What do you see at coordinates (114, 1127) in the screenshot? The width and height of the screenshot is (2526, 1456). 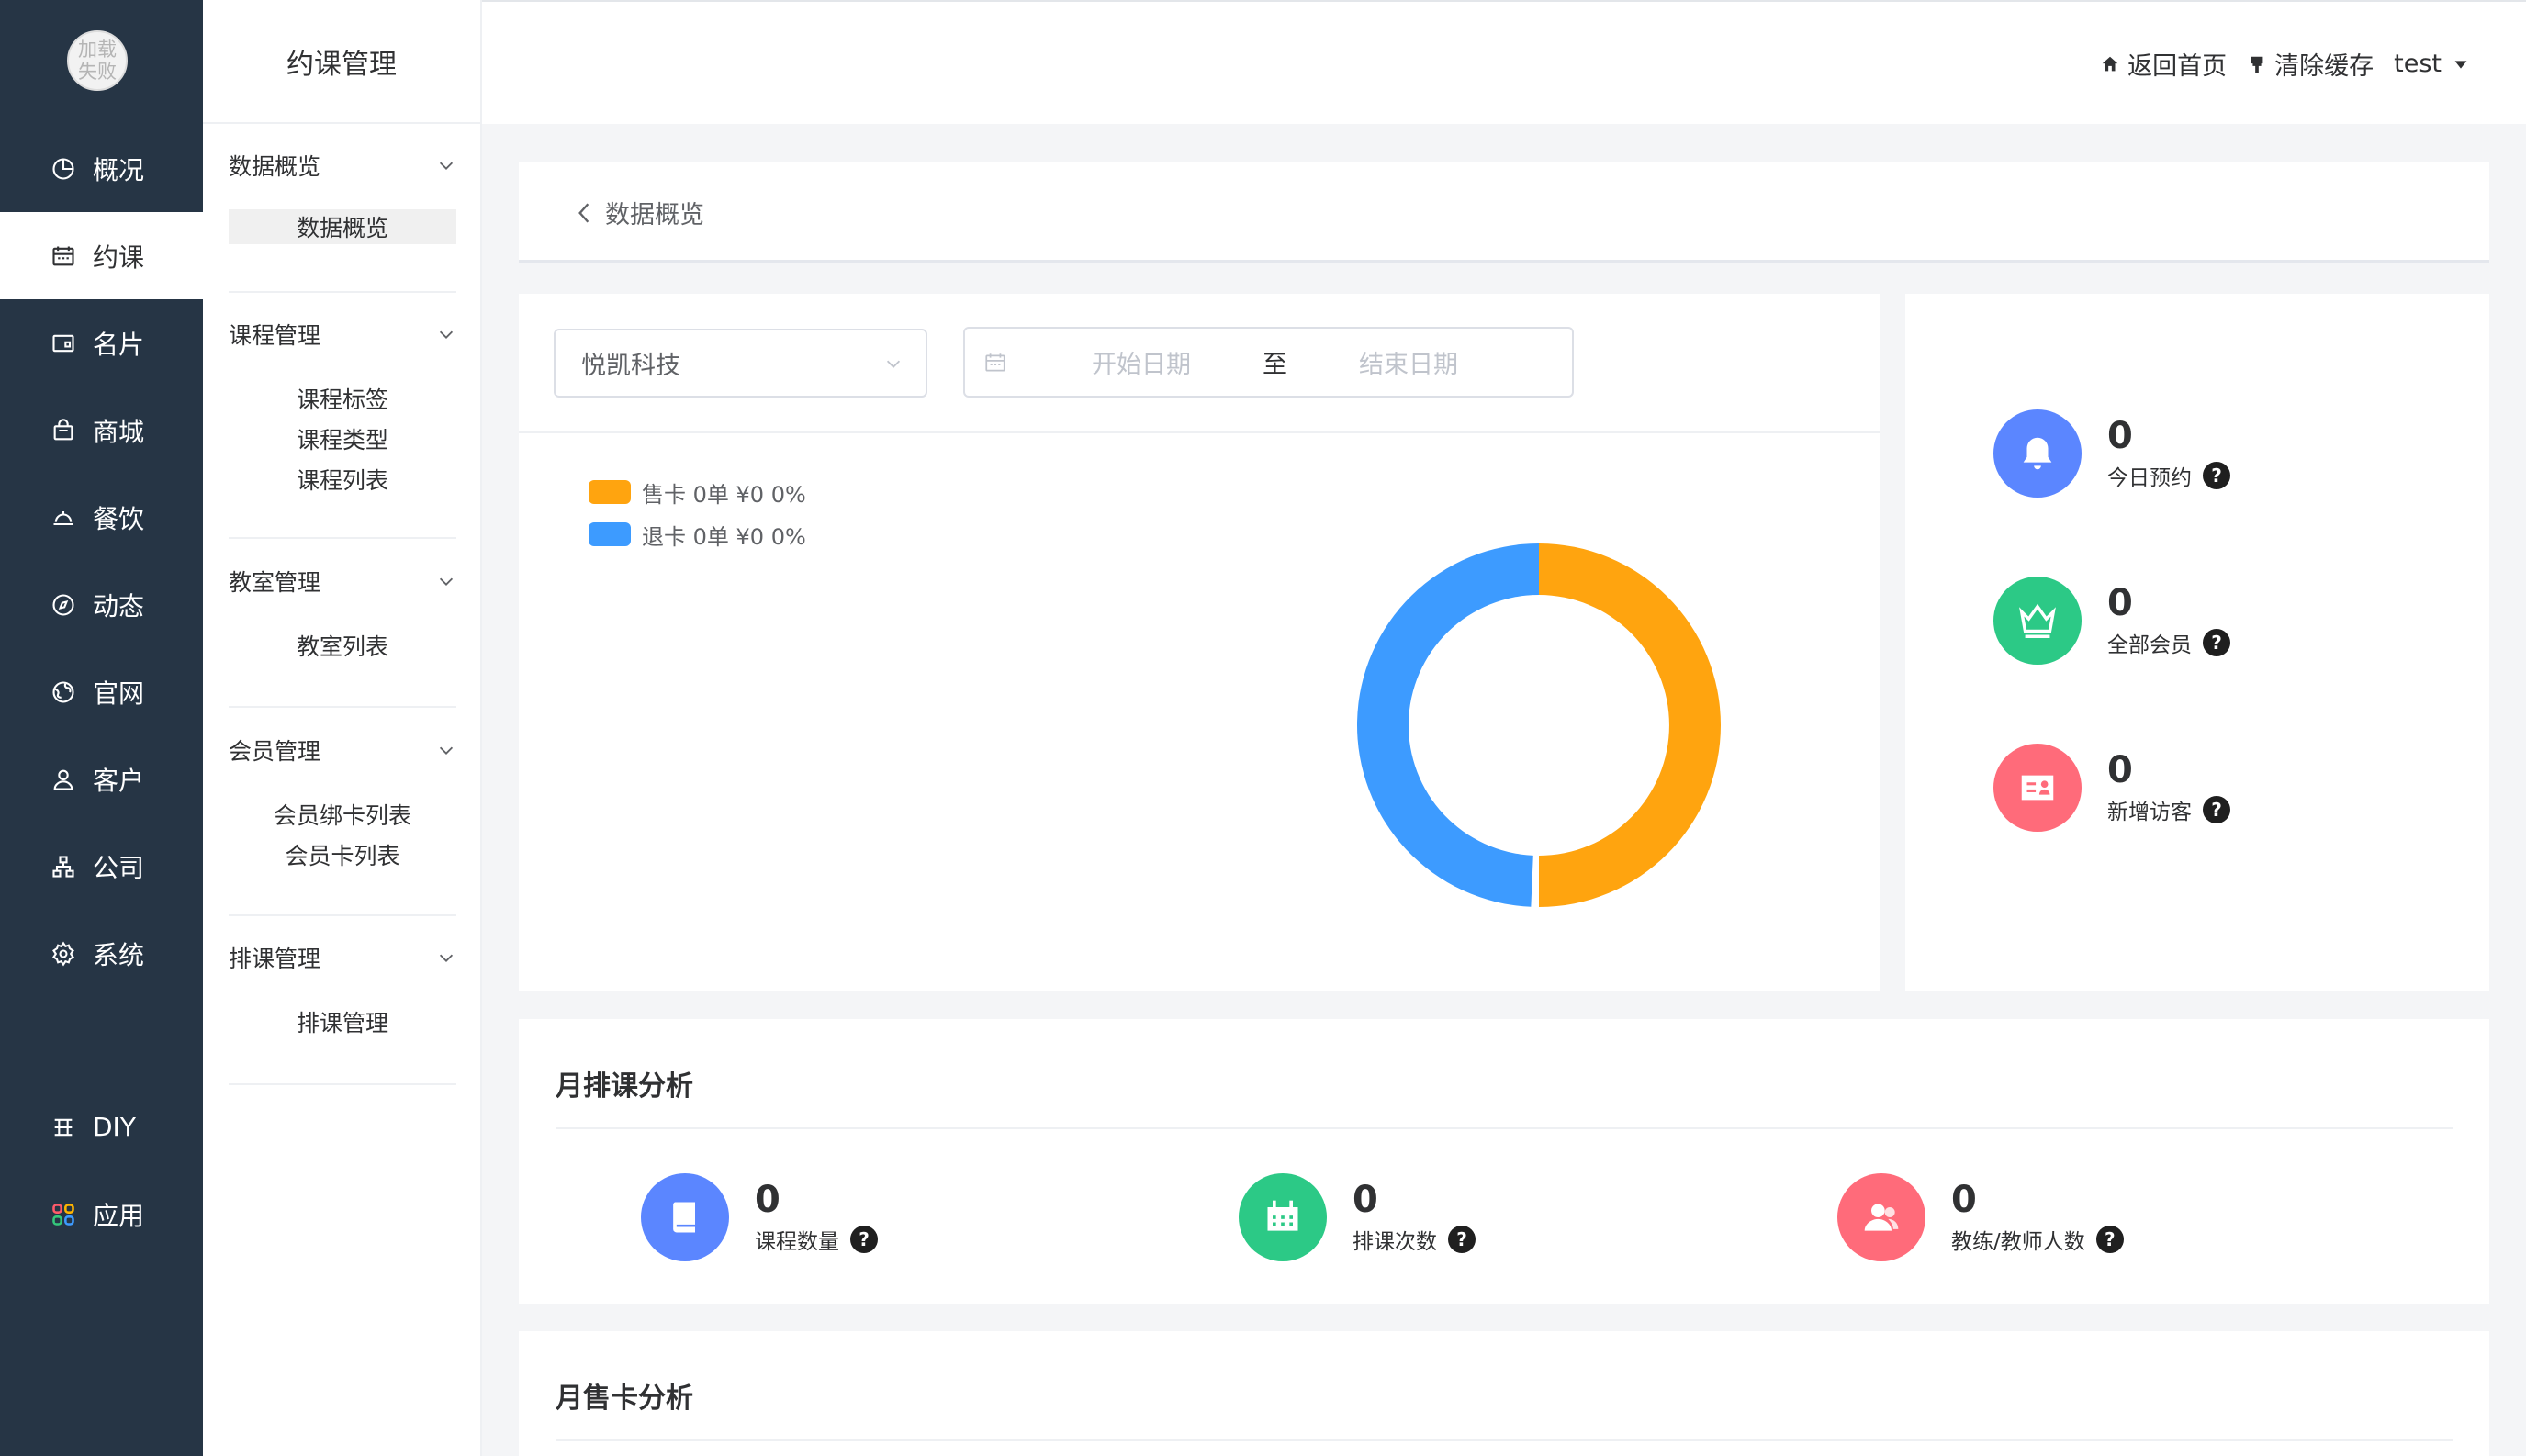 I see `sidebar-item-label: DIY` at bounding box center [114, 1127].